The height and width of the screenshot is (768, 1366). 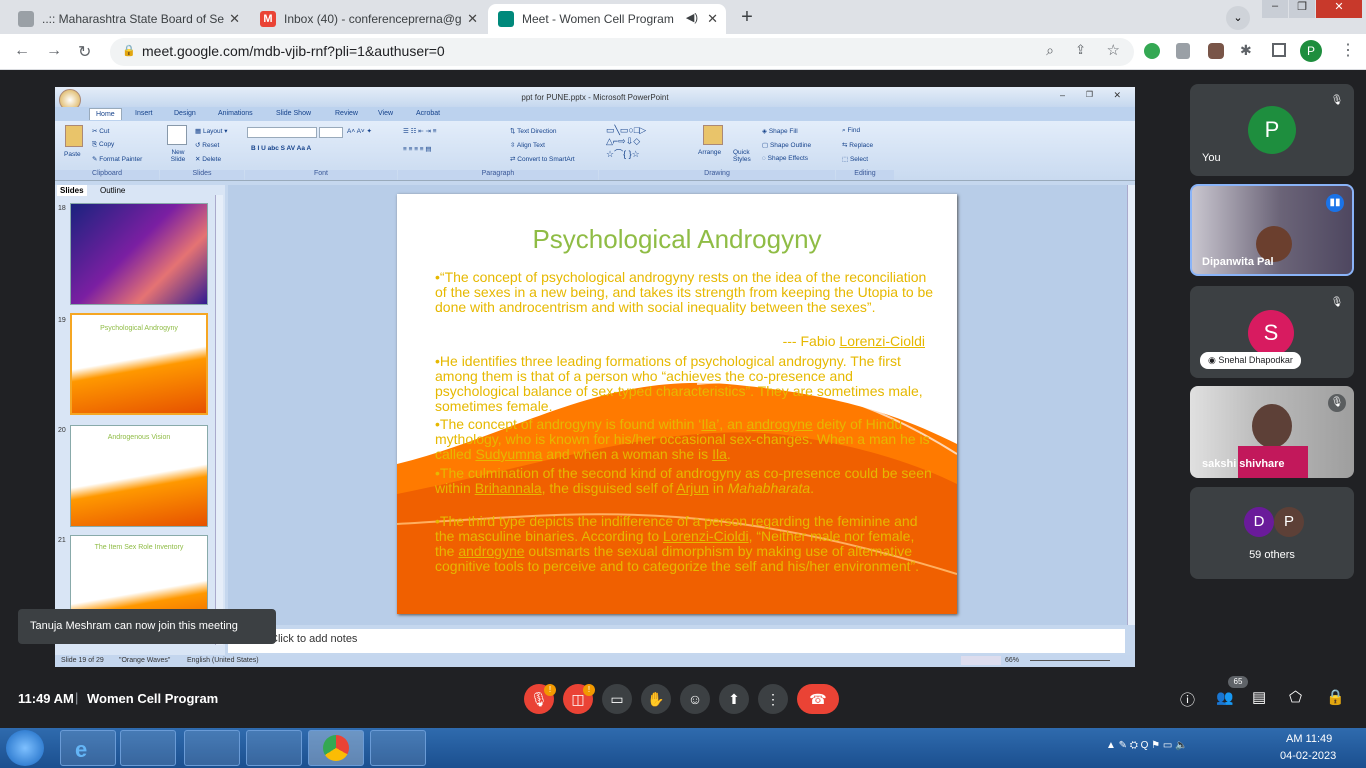 I want to click on info-icon: ⓘ, so click(x=1187, y=699).